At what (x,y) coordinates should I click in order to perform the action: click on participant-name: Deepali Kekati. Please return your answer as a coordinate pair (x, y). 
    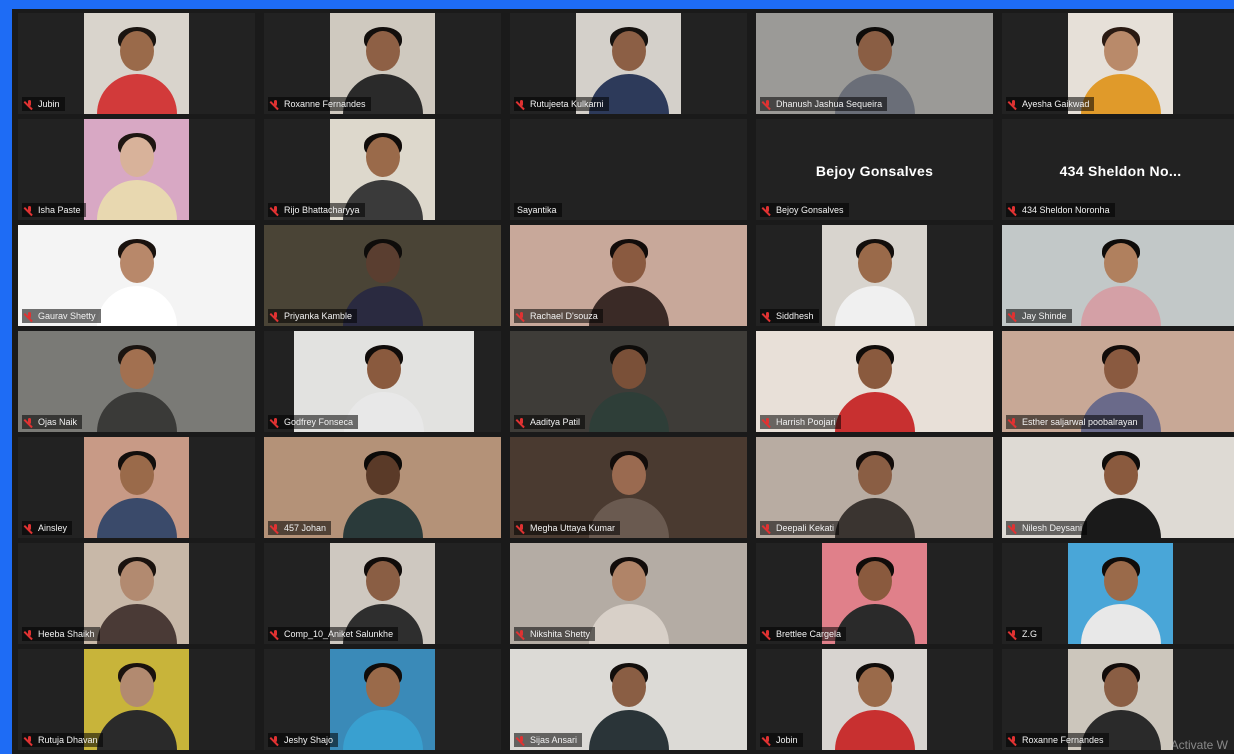
    Looking at the image, I should click on (805, 528).